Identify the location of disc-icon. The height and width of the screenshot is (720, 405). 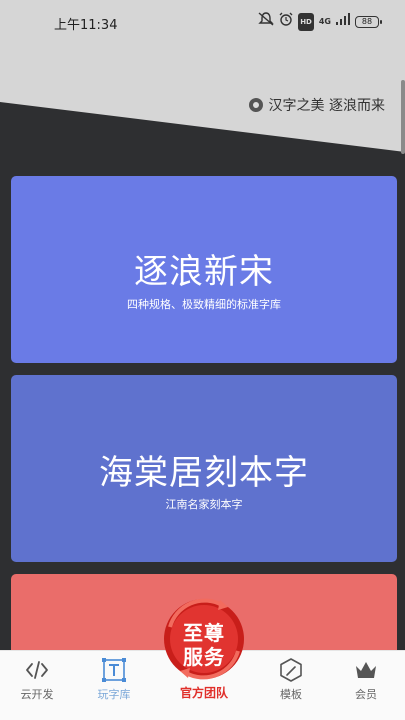
(255, 105).